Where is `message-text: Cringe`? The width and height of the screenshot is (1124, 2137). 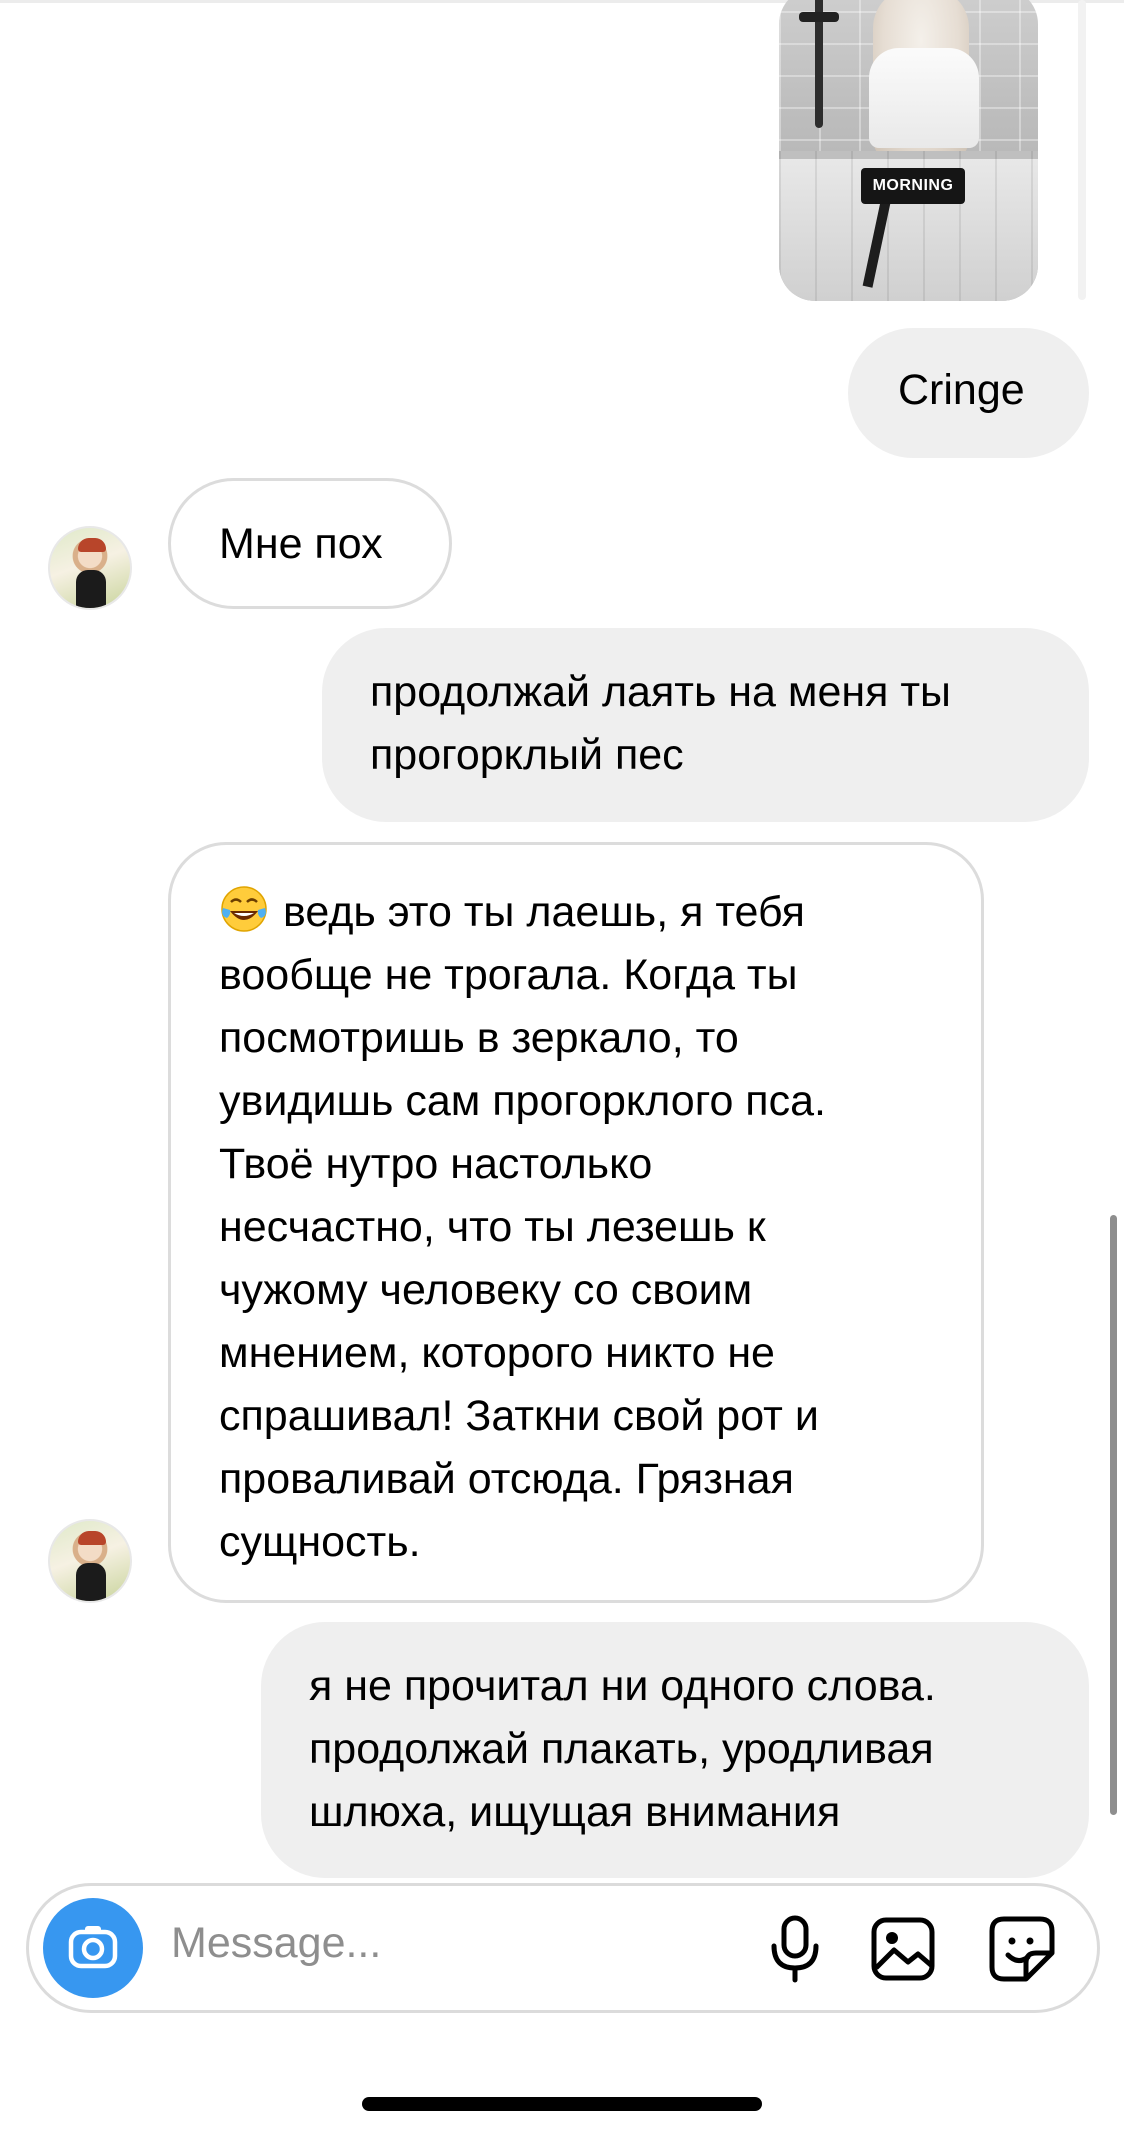 message-text: Cringe is located at coordinates (961, 390).